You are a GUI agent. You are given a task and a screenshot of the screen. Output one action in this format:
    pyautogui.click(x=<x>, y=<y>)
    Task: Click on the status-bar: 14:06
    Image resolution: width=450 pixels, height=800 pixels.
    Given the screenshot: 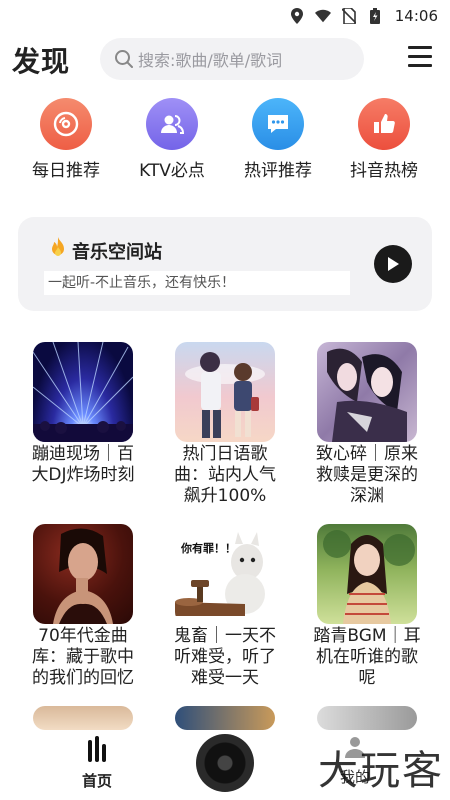 What is the action you would take?
    pyautogui.click(x=225, y=16)
    